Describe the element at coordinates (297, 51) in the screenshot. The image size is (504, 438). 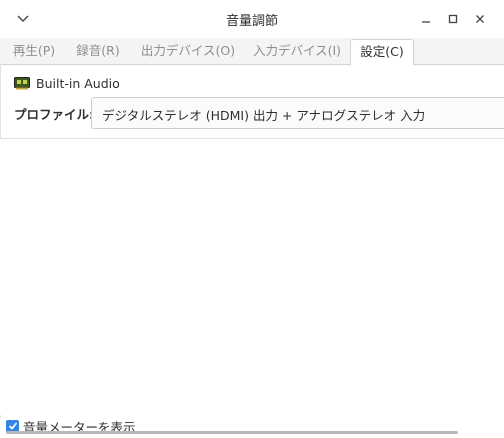
I see `tab-input-devices: 入力デバイス(I)` at that location.